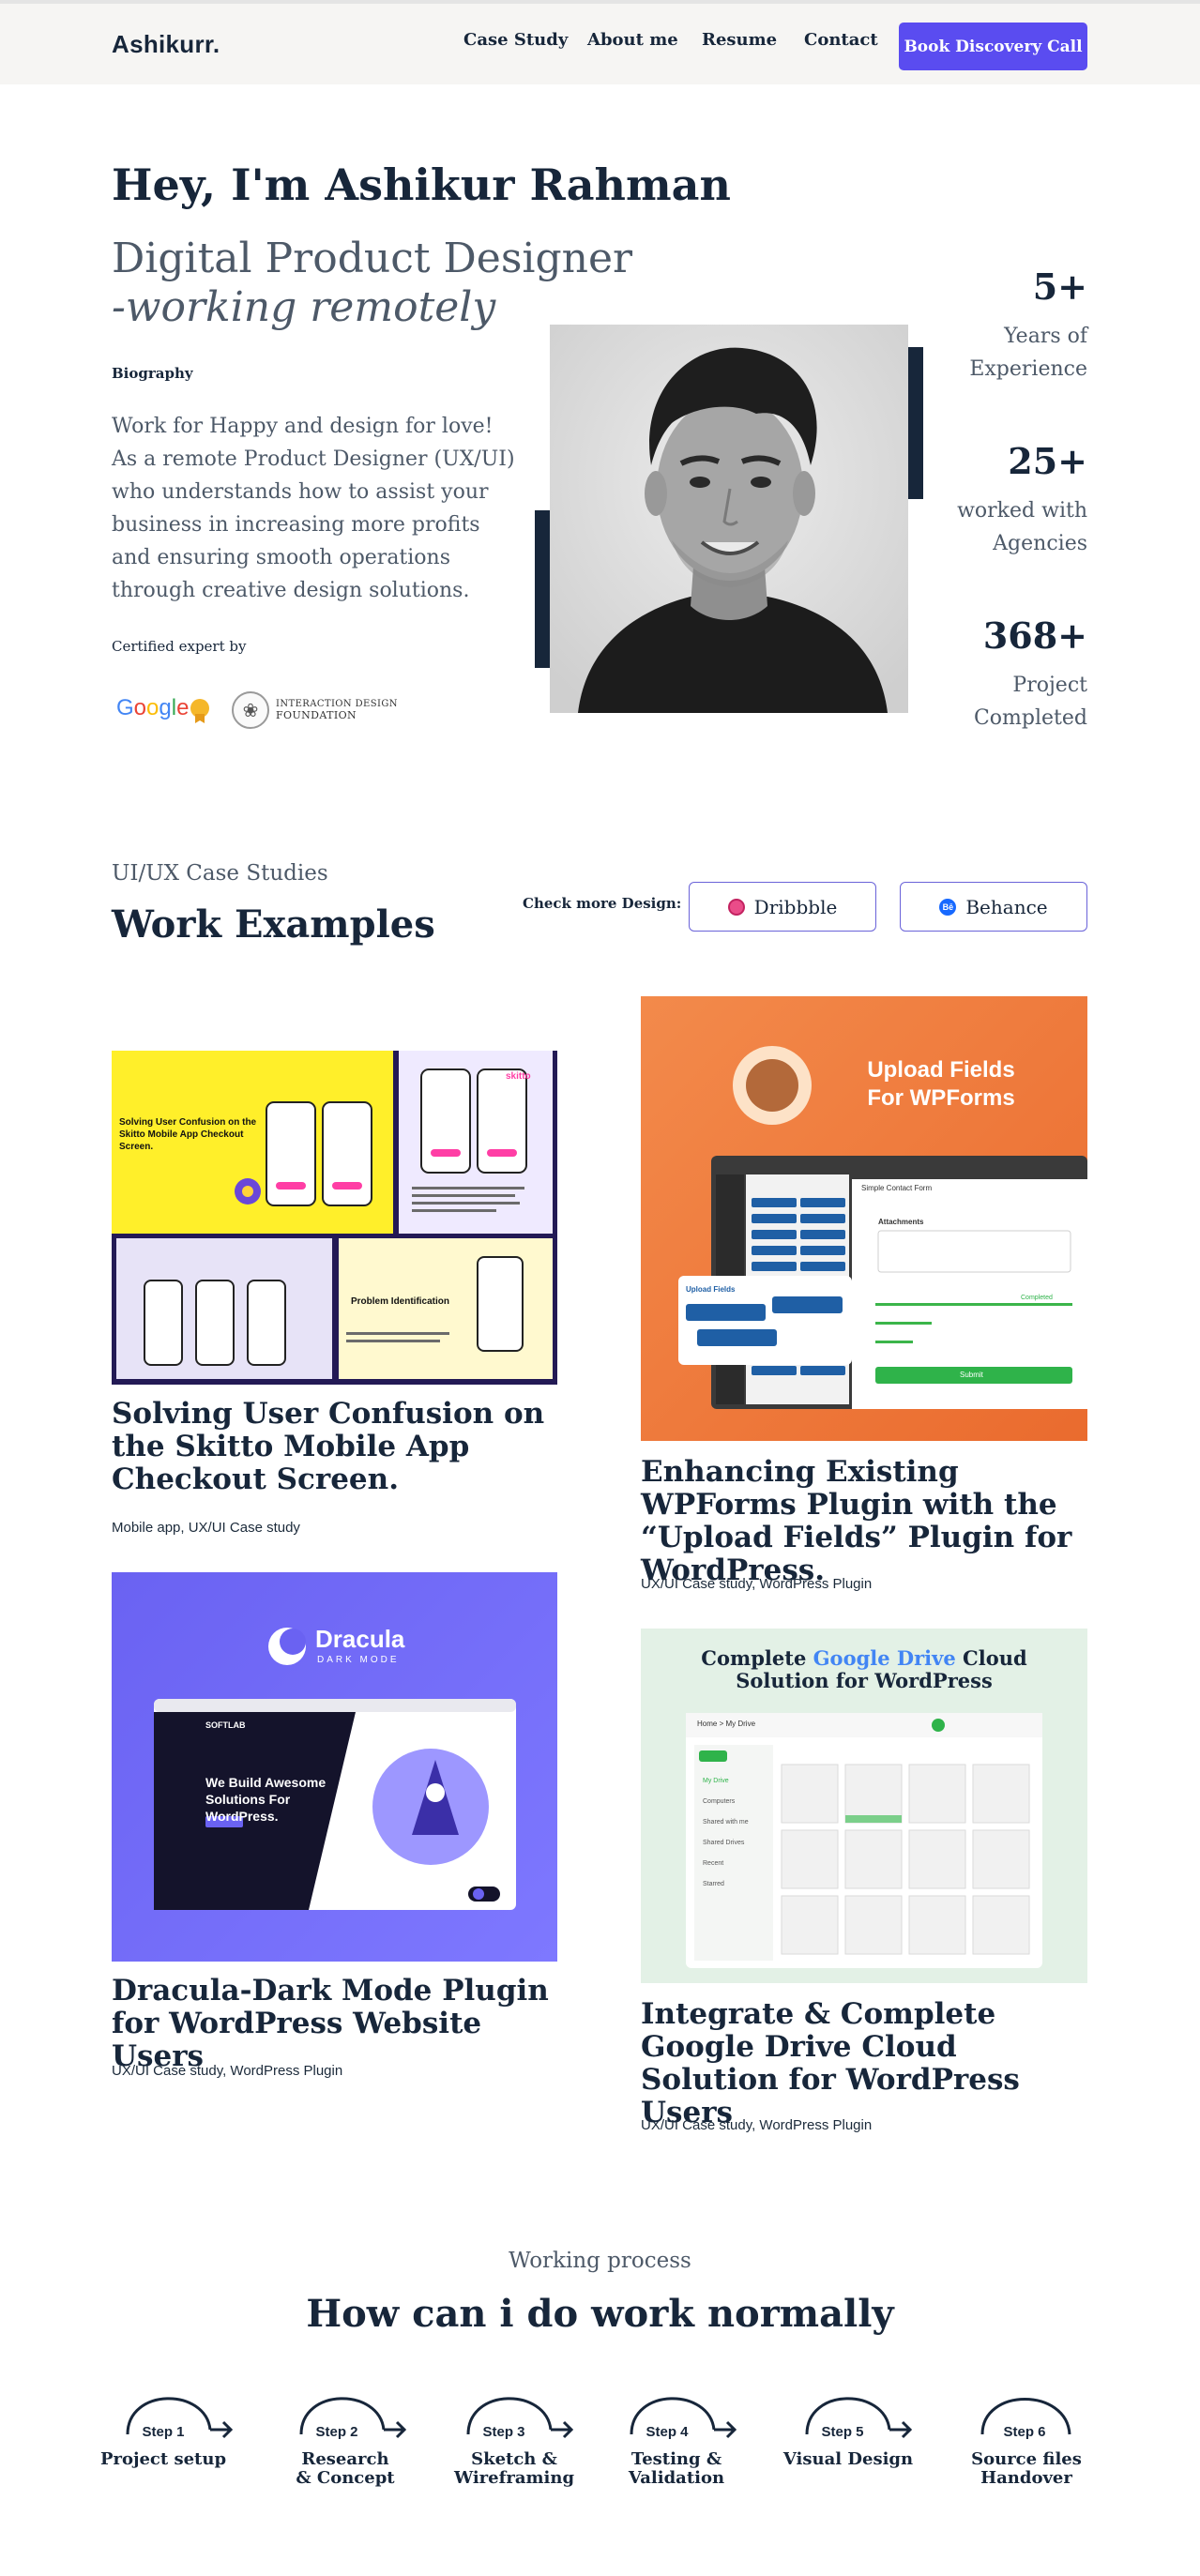 This screenshot has height=2576, width=1200. What do you see at coordinates (220, 873) in the screenshot?
I see `work-kicker: UI/UX Case Studies` at bounding box center [220, 873].